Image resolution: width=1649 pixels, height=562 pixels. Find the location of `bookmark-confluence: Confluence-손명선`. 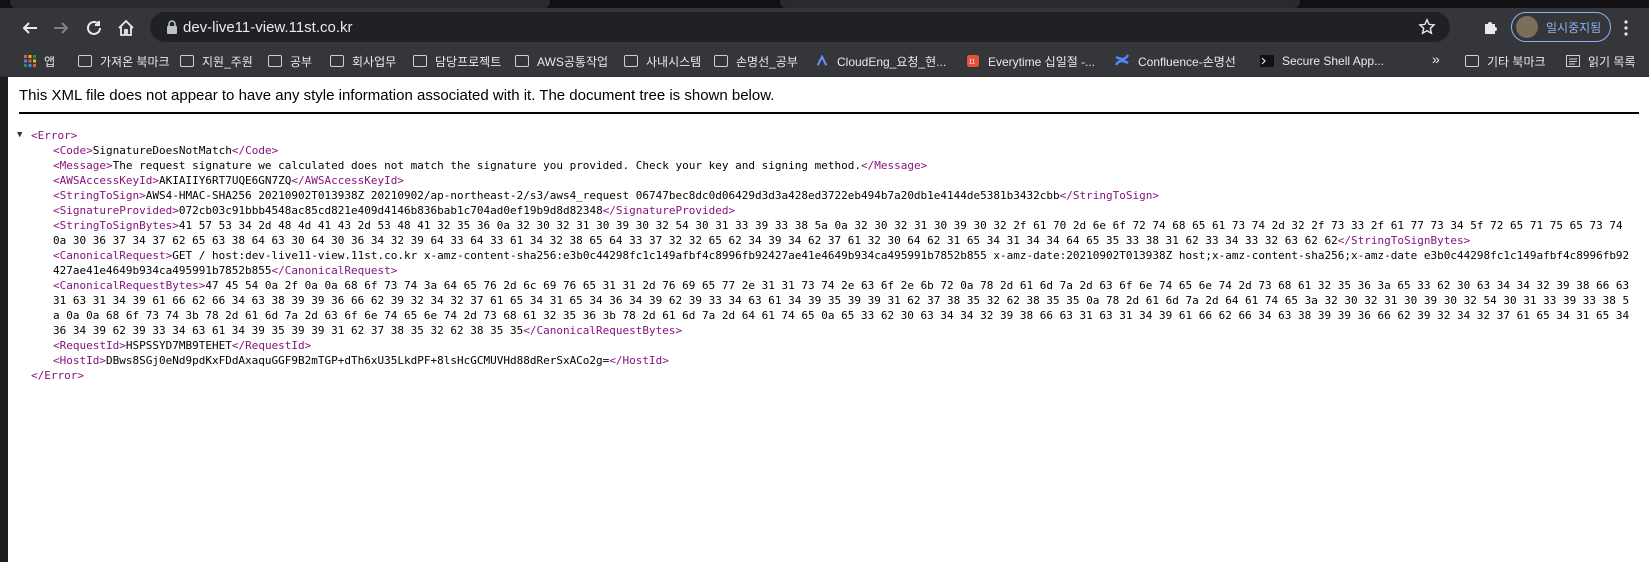

bookmark-confluence: Confluence-손명선 is located at coordinates (1175, 61).